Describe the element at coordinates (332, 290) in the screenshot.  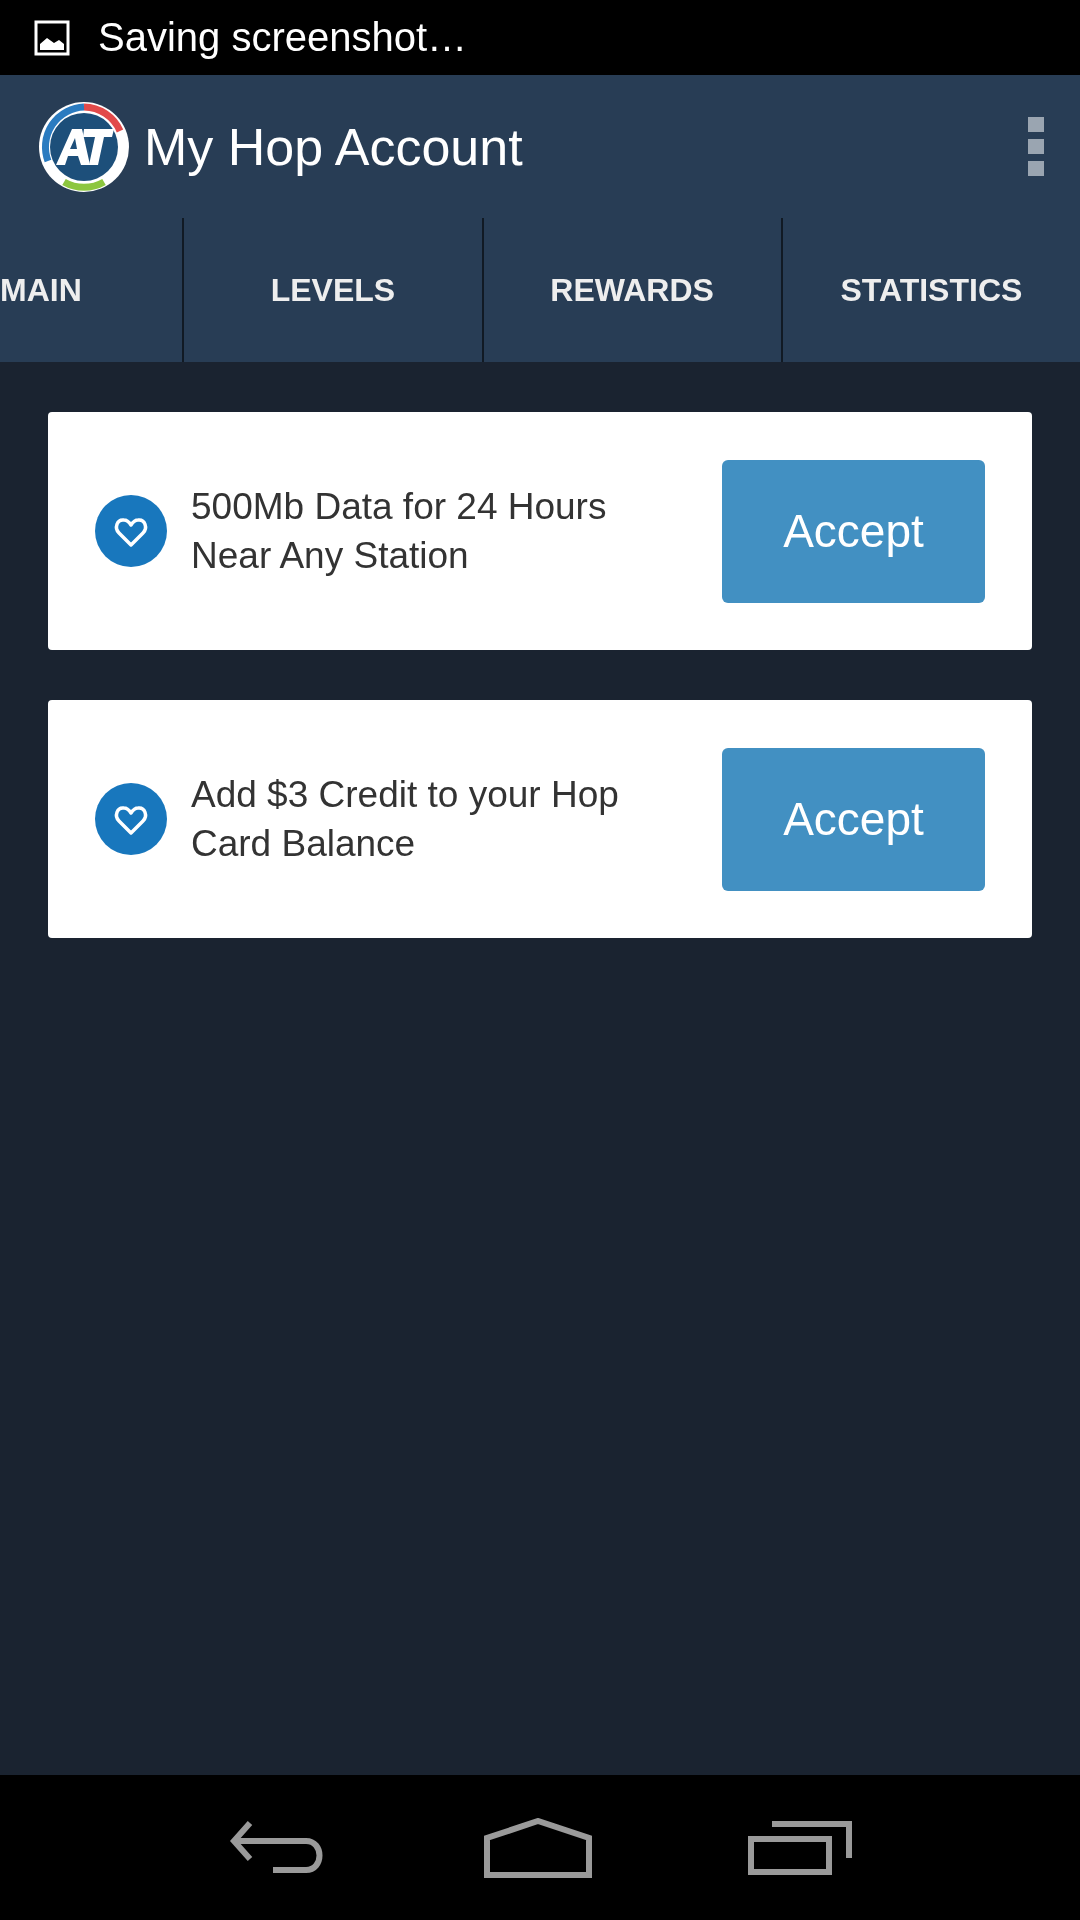
I see `tab: LEVELS` at that location.